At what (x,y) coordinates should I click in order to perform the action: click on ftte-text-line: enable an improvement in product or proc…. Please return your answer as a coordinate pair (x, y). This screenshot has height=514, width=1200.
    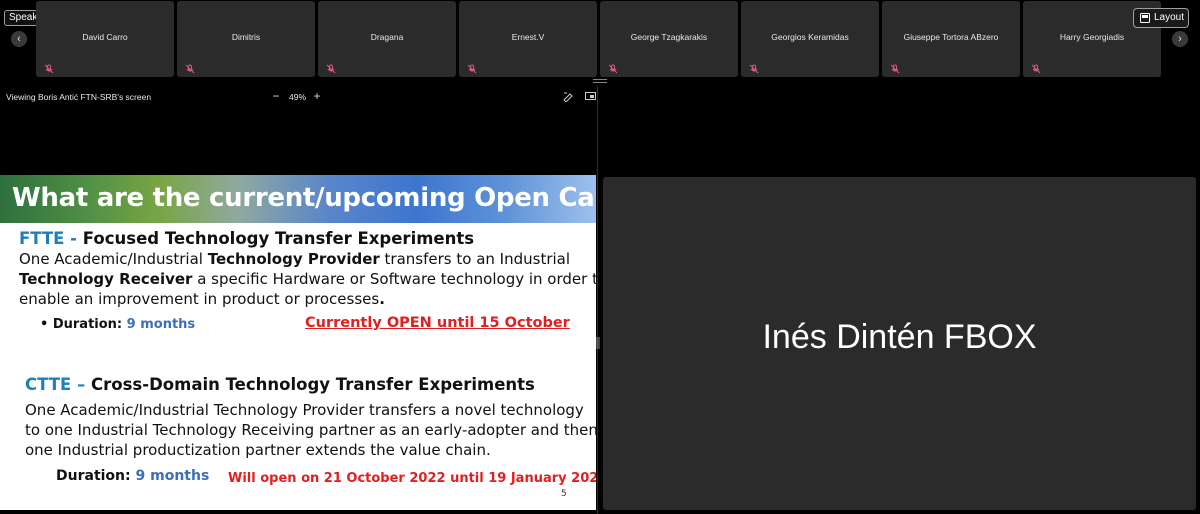
    Looking at the image, I should click on (202, 299).